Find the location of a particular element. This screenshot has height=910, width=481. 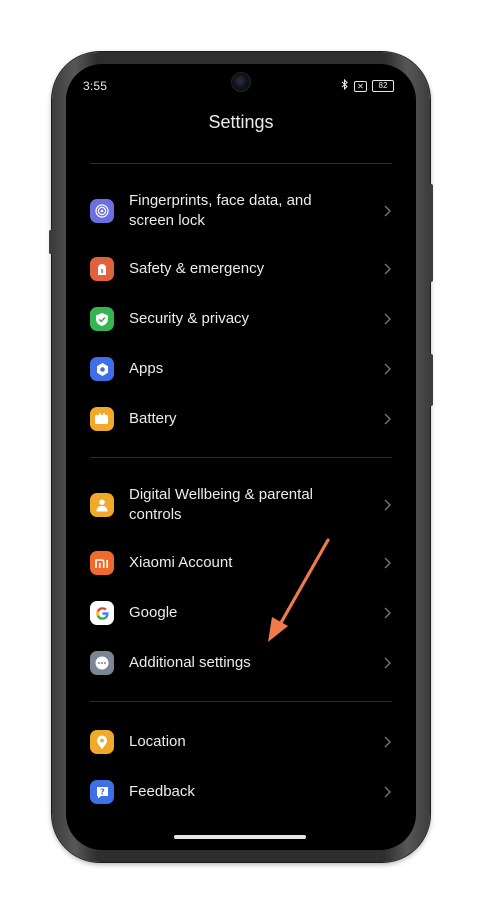

settings-item-battery: Battery is located at coordinates (241, 419).